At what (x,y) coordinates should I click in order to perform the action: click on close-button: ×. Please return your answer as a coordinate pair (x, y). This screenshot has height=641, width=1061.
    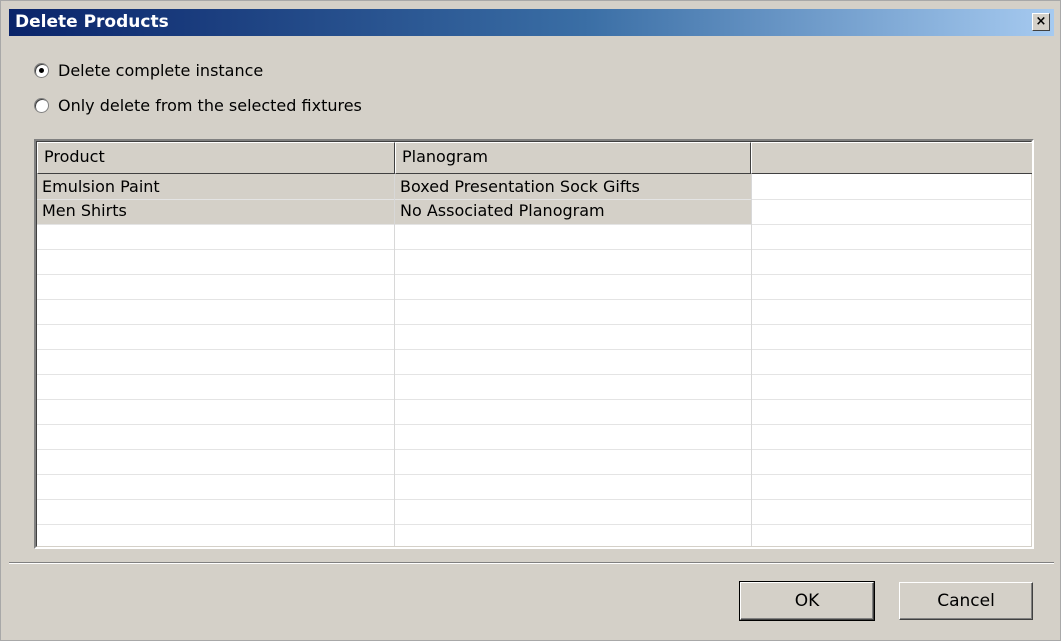
    Looking at the image, I should click on (1041, 22).